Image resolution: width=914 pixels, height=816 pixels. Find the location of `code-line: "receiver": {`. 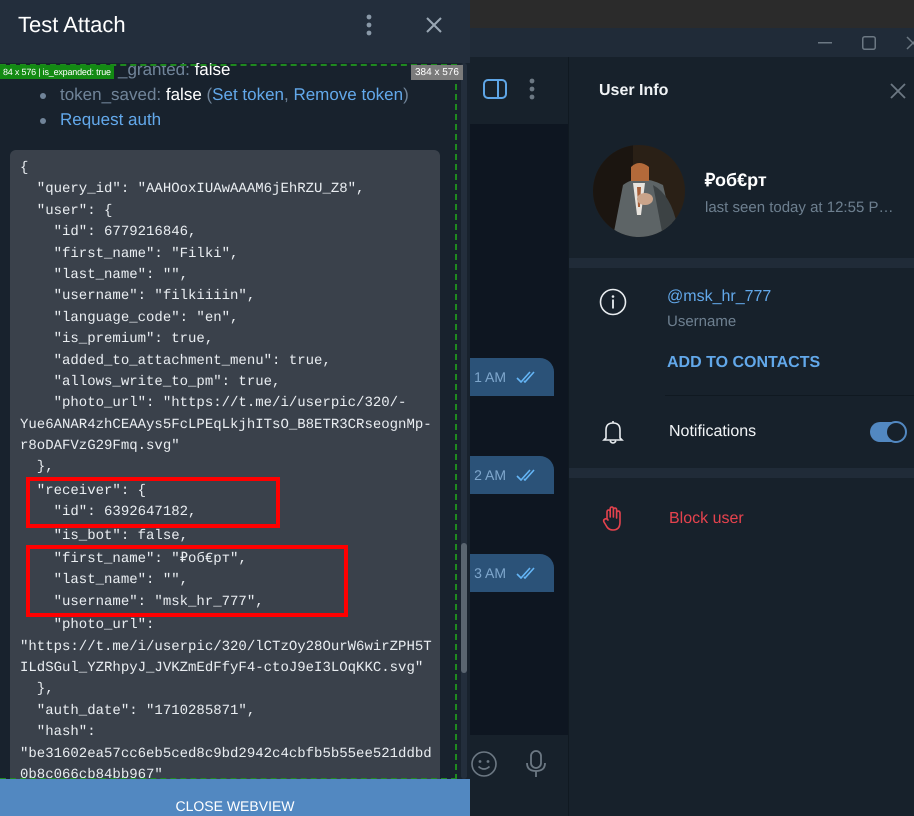

code-line: "receiver": { is located at coordinates (92, 491).